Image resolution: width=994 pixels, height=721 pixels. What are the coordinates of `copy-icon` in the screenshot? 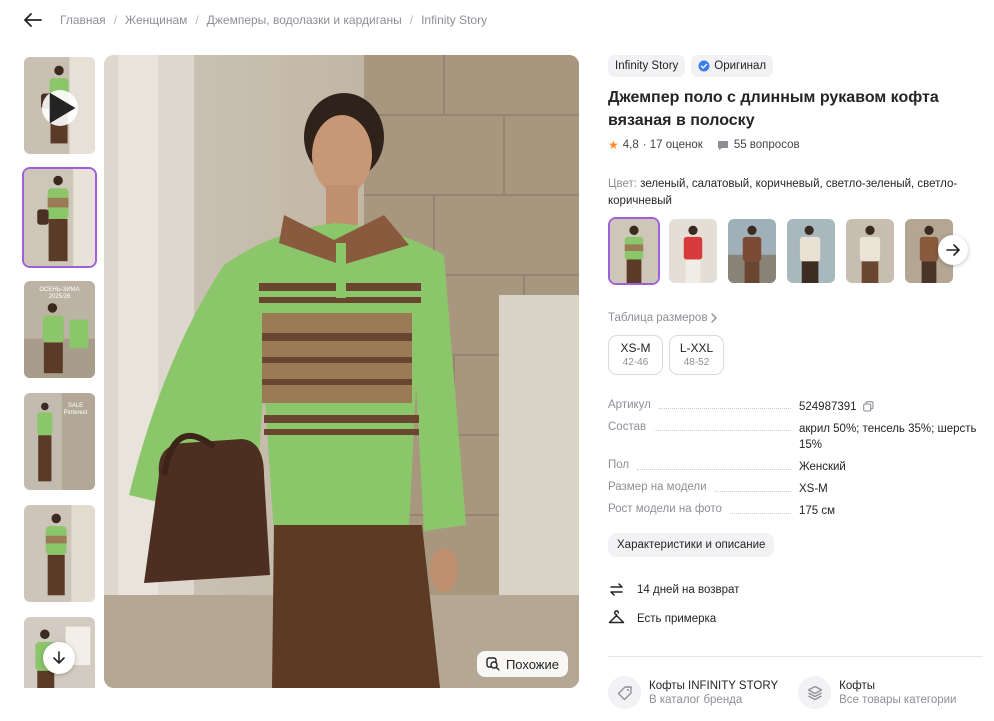 It's located at (868, 406).